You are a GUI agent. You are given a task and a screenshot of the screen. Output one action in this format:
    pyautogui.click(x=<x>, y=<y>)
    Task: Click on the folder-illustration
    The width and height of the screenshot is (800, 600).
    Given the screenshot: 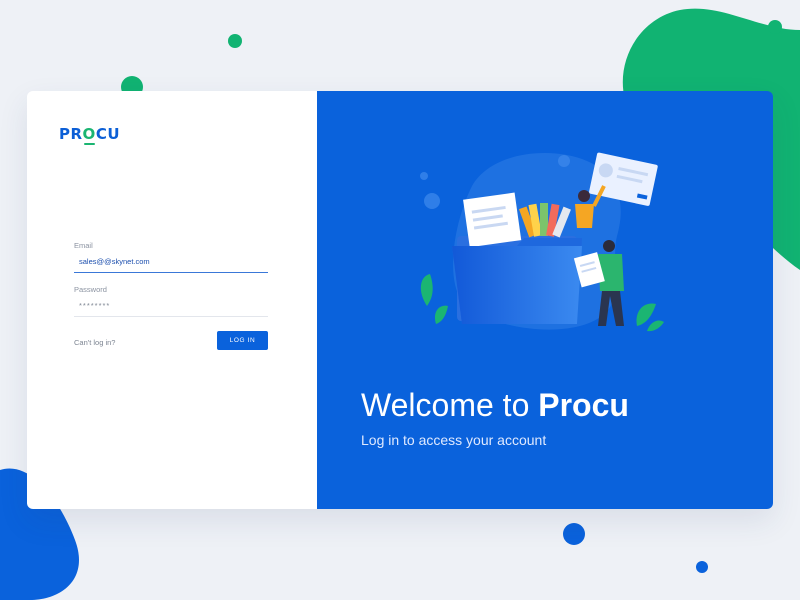 What is the action you would take?
    pyautogui.click(x=542, y=242)
    